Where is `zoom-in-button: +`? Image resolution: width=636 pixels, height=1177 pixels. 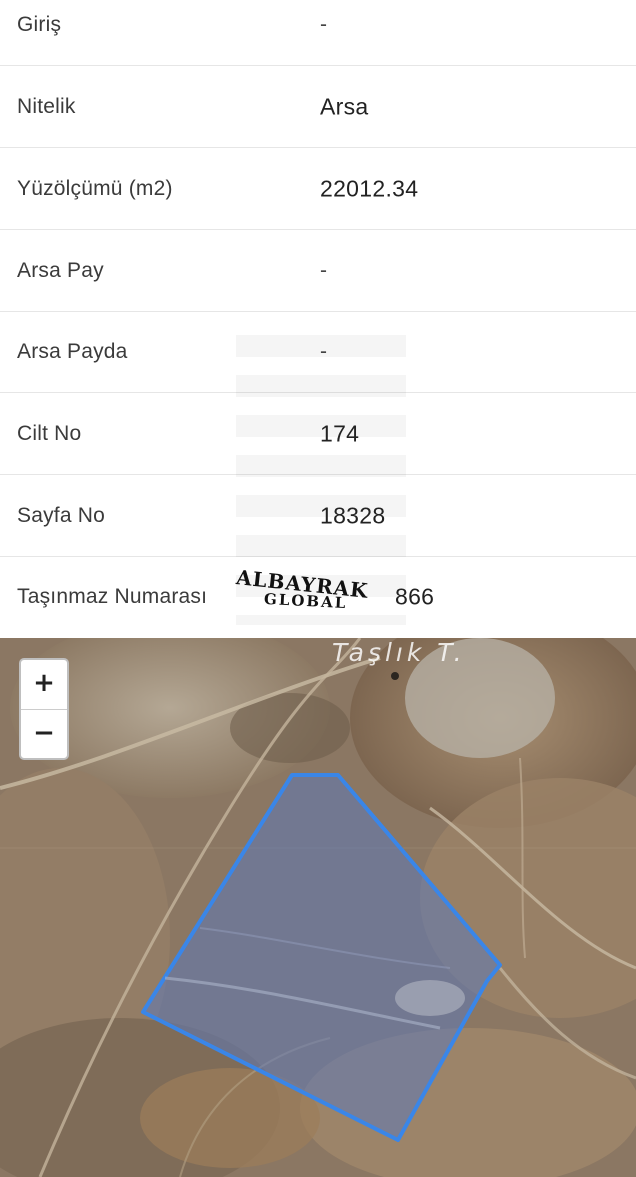
zoom-in-button: + is located at coordinates (44, 685).